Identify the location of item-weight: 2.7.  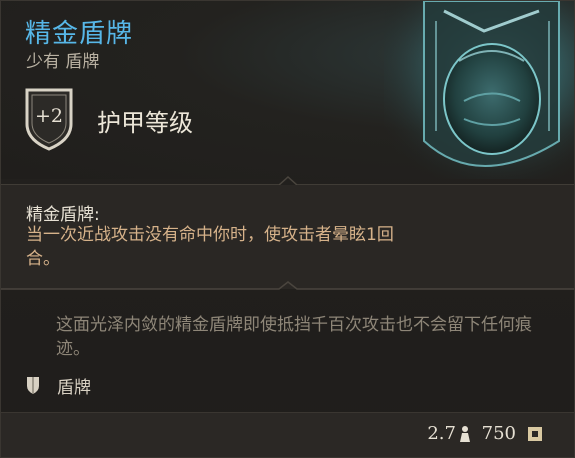
(441, 433).